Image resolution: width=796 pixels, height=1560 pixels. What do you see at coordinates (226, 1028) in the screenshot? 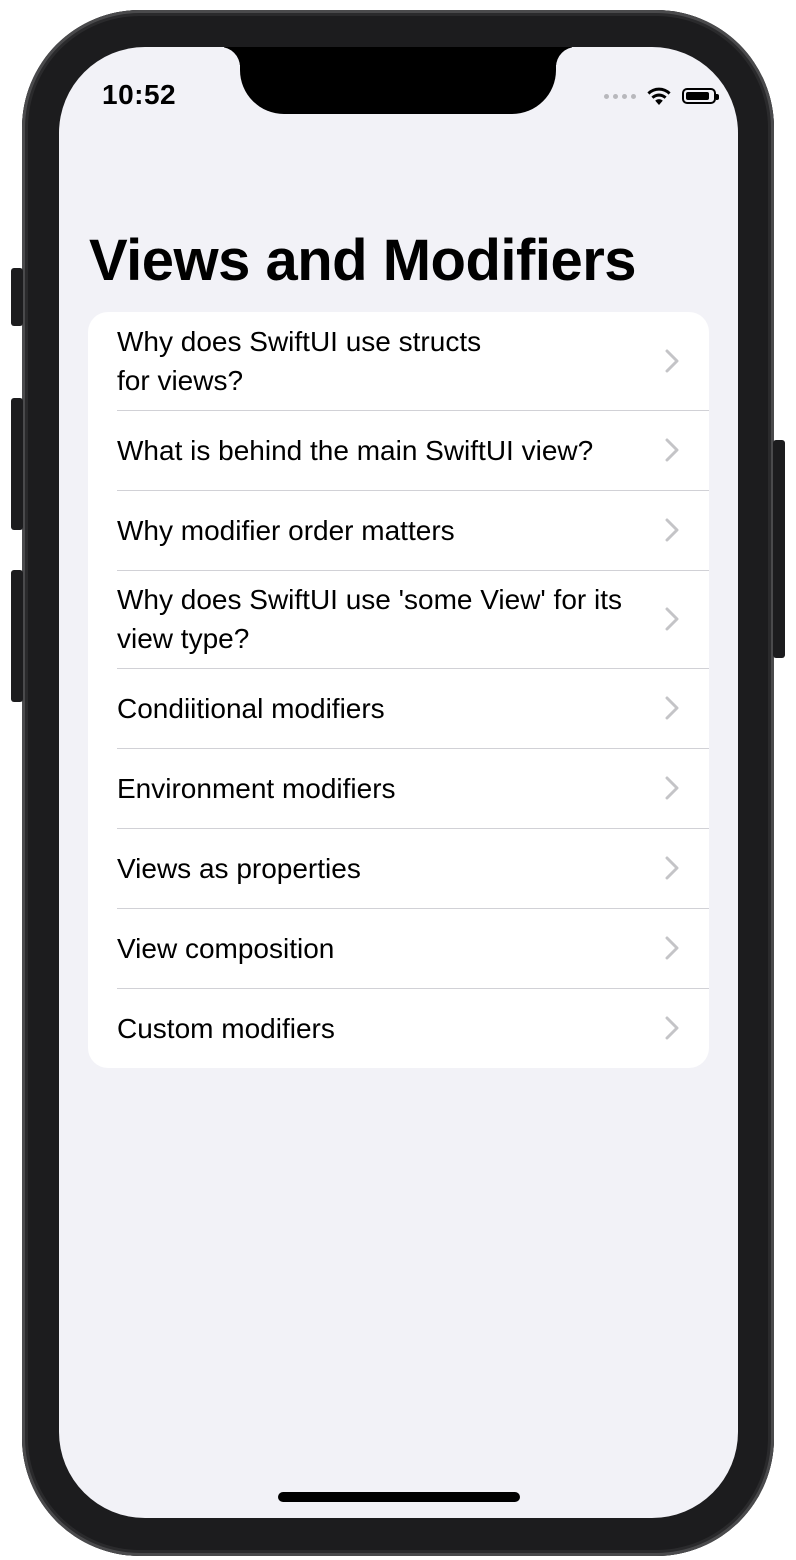
I see `row-label: Custom modifiers` at bounding box center [226, 1028].